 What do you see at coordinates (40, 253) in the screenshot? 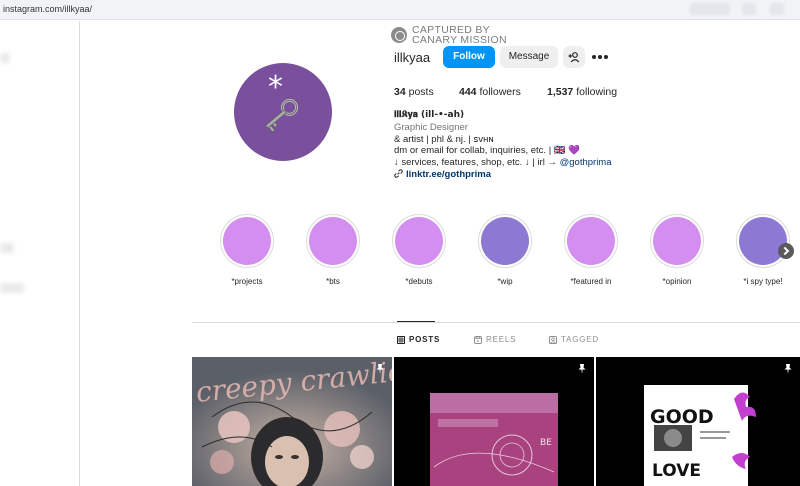
I see `left-nav-sidebar` at bounding box center [40, 253].